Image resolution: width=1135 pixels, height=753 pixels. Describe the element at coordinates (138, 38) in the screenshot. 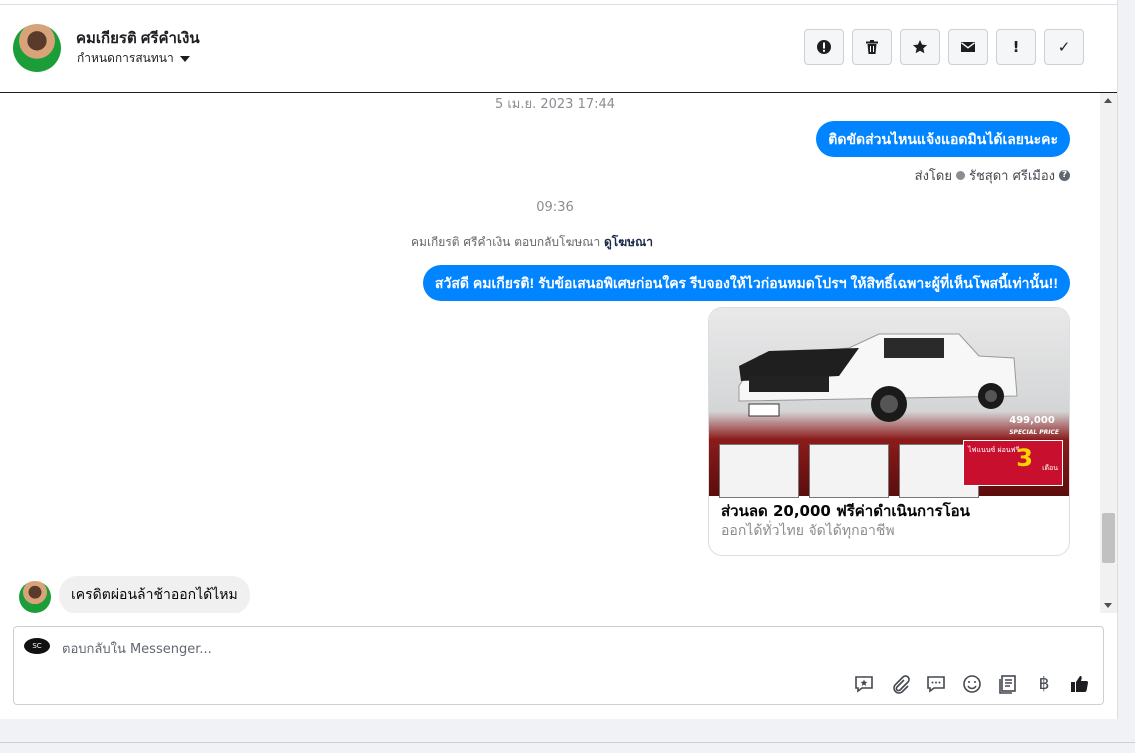

I see `contact-name: คมเกียรติ ศรีคำเงิน` at that location.